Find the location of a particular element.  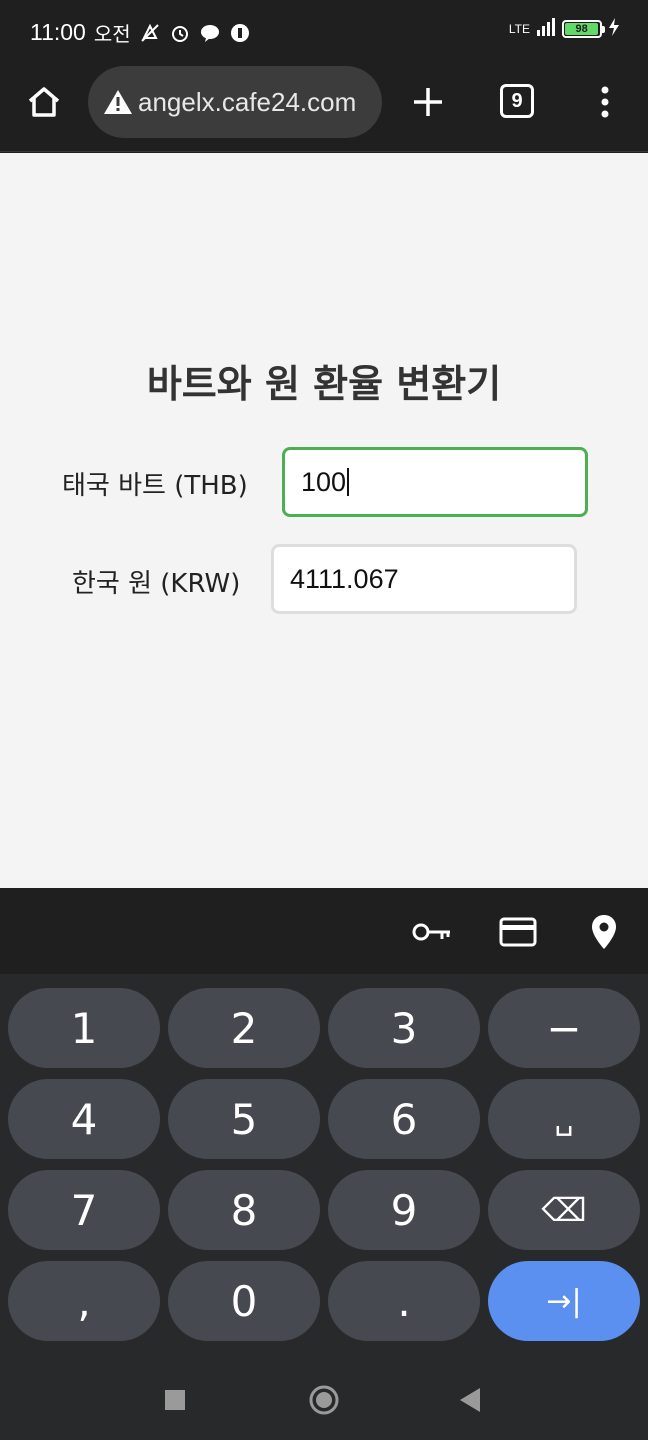

more-icon is located at coordinates (605, 102).